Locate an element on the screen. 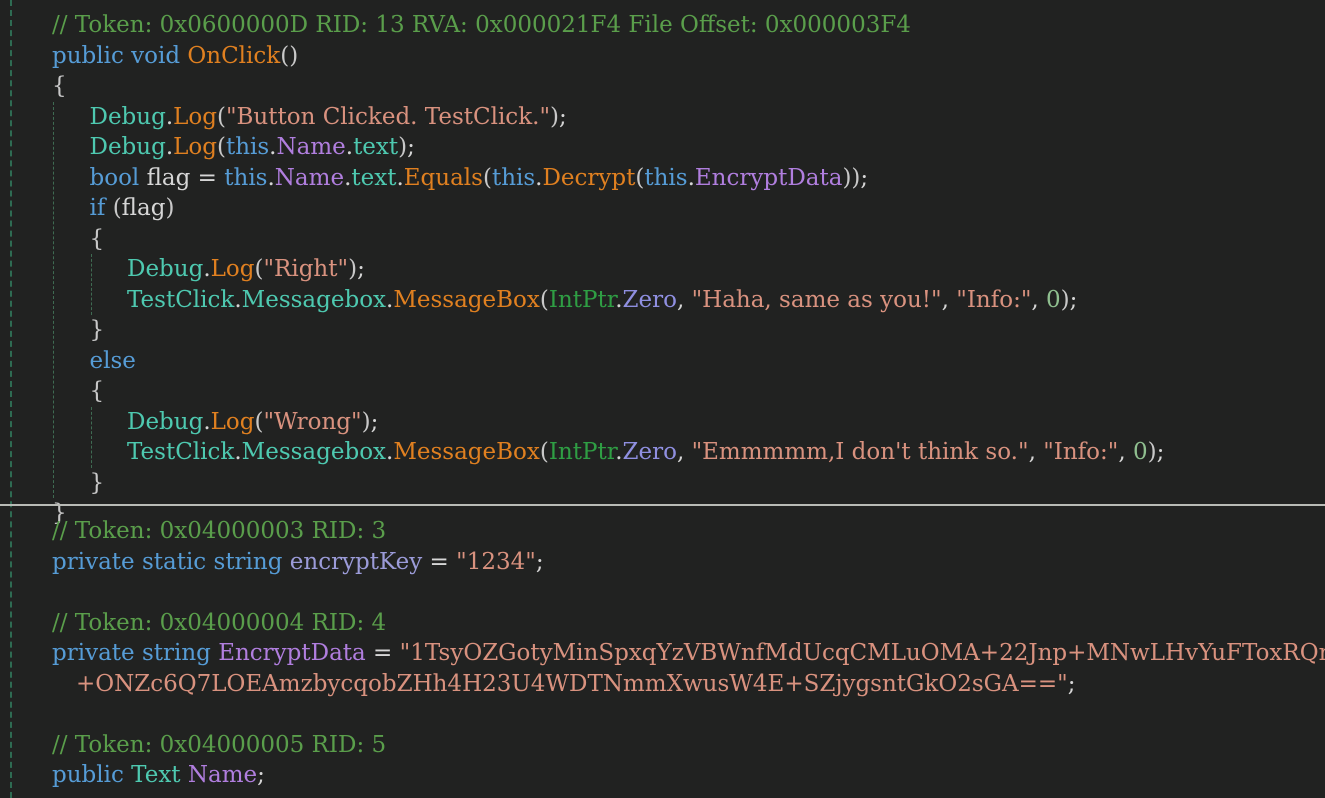  code-line: Debug.Log("Right"); is located at coordinates (688, 269).